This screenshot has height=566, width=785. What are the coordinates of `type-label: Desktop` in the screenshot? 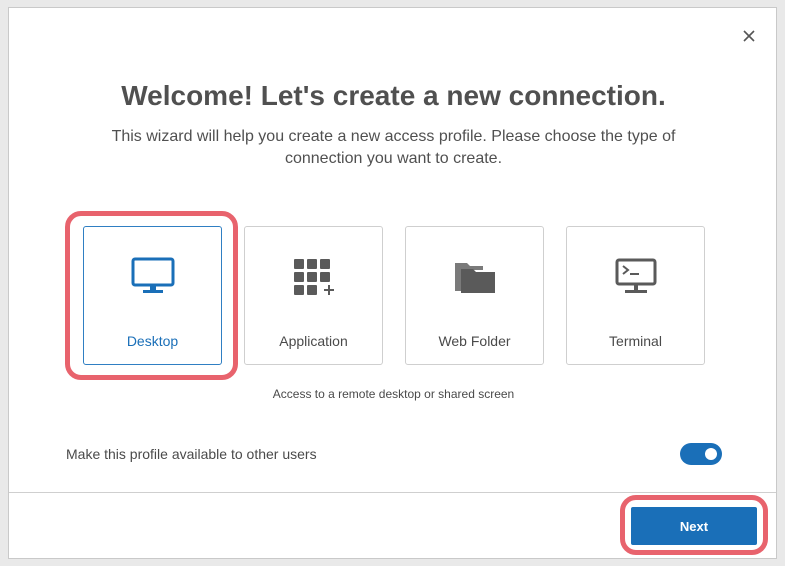 It's located at (152, 341).